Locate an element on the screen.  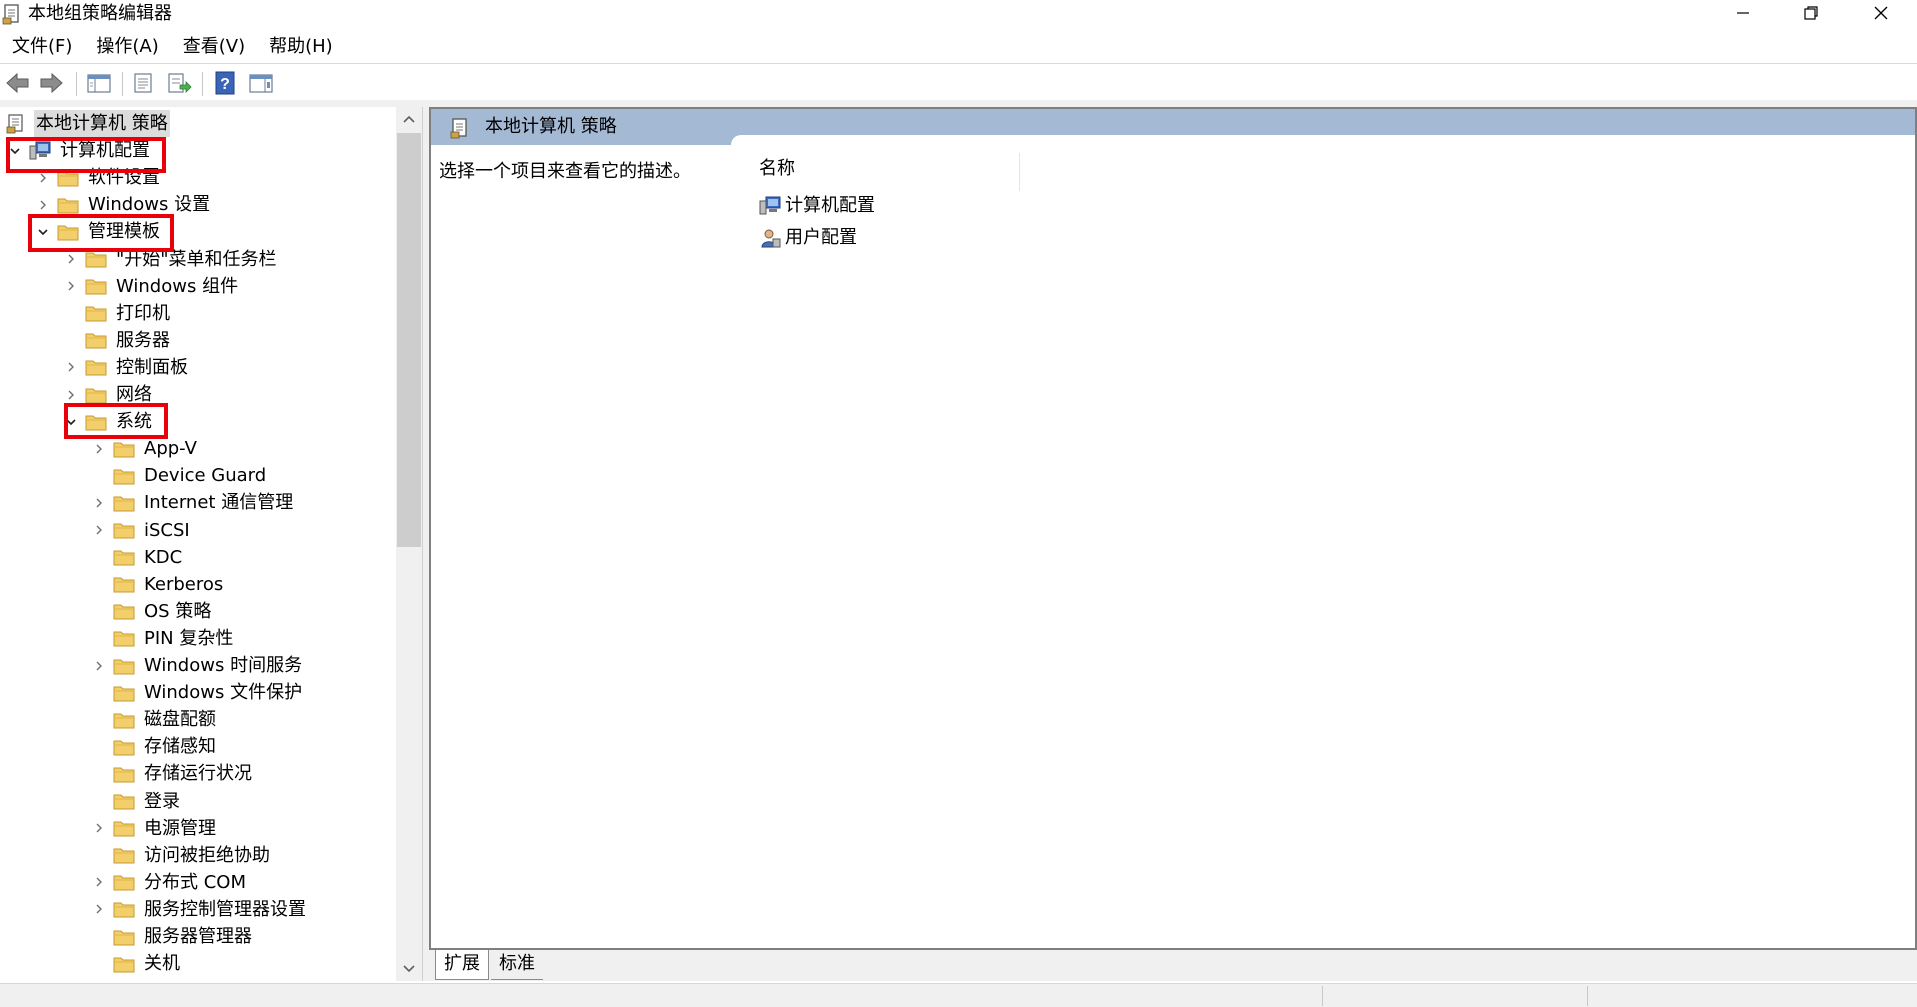
list-item-label: 计算机配置 is located at coordinates (830, 205).